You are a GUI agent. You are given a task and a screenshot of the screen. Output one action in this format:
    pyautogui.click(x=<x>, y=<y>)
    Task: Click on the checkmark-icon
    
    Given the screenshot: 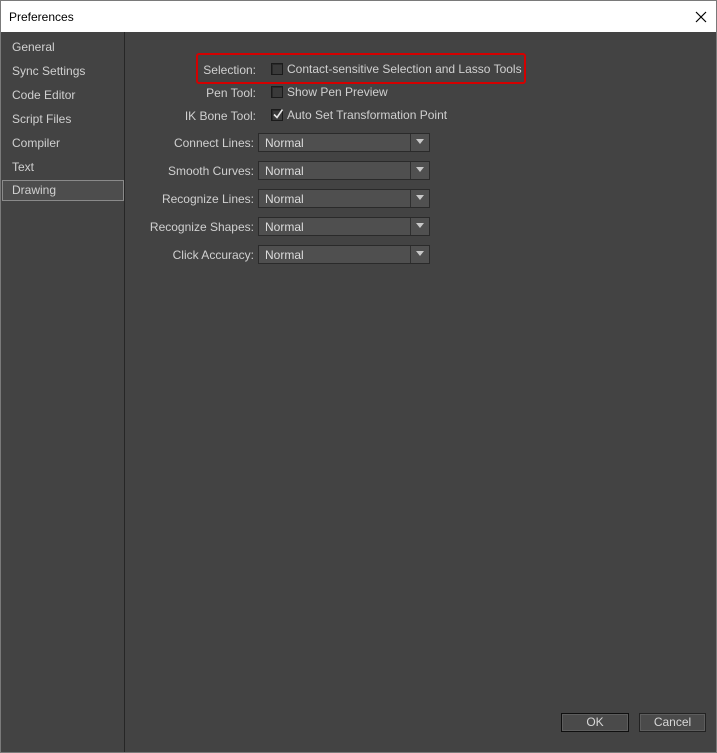 What is the action you would take?
    pyautogui.click(x=278, y=114)
    